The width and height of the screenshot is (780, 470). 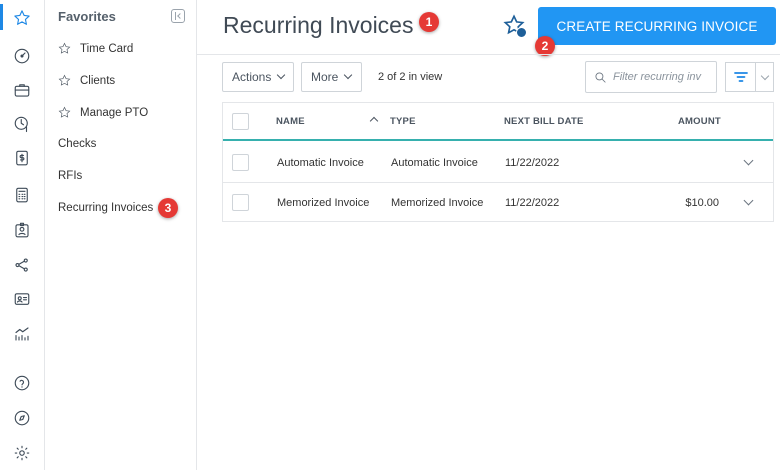 I want to click on actions-dropdown: Actions, so click(x=258, y=77).